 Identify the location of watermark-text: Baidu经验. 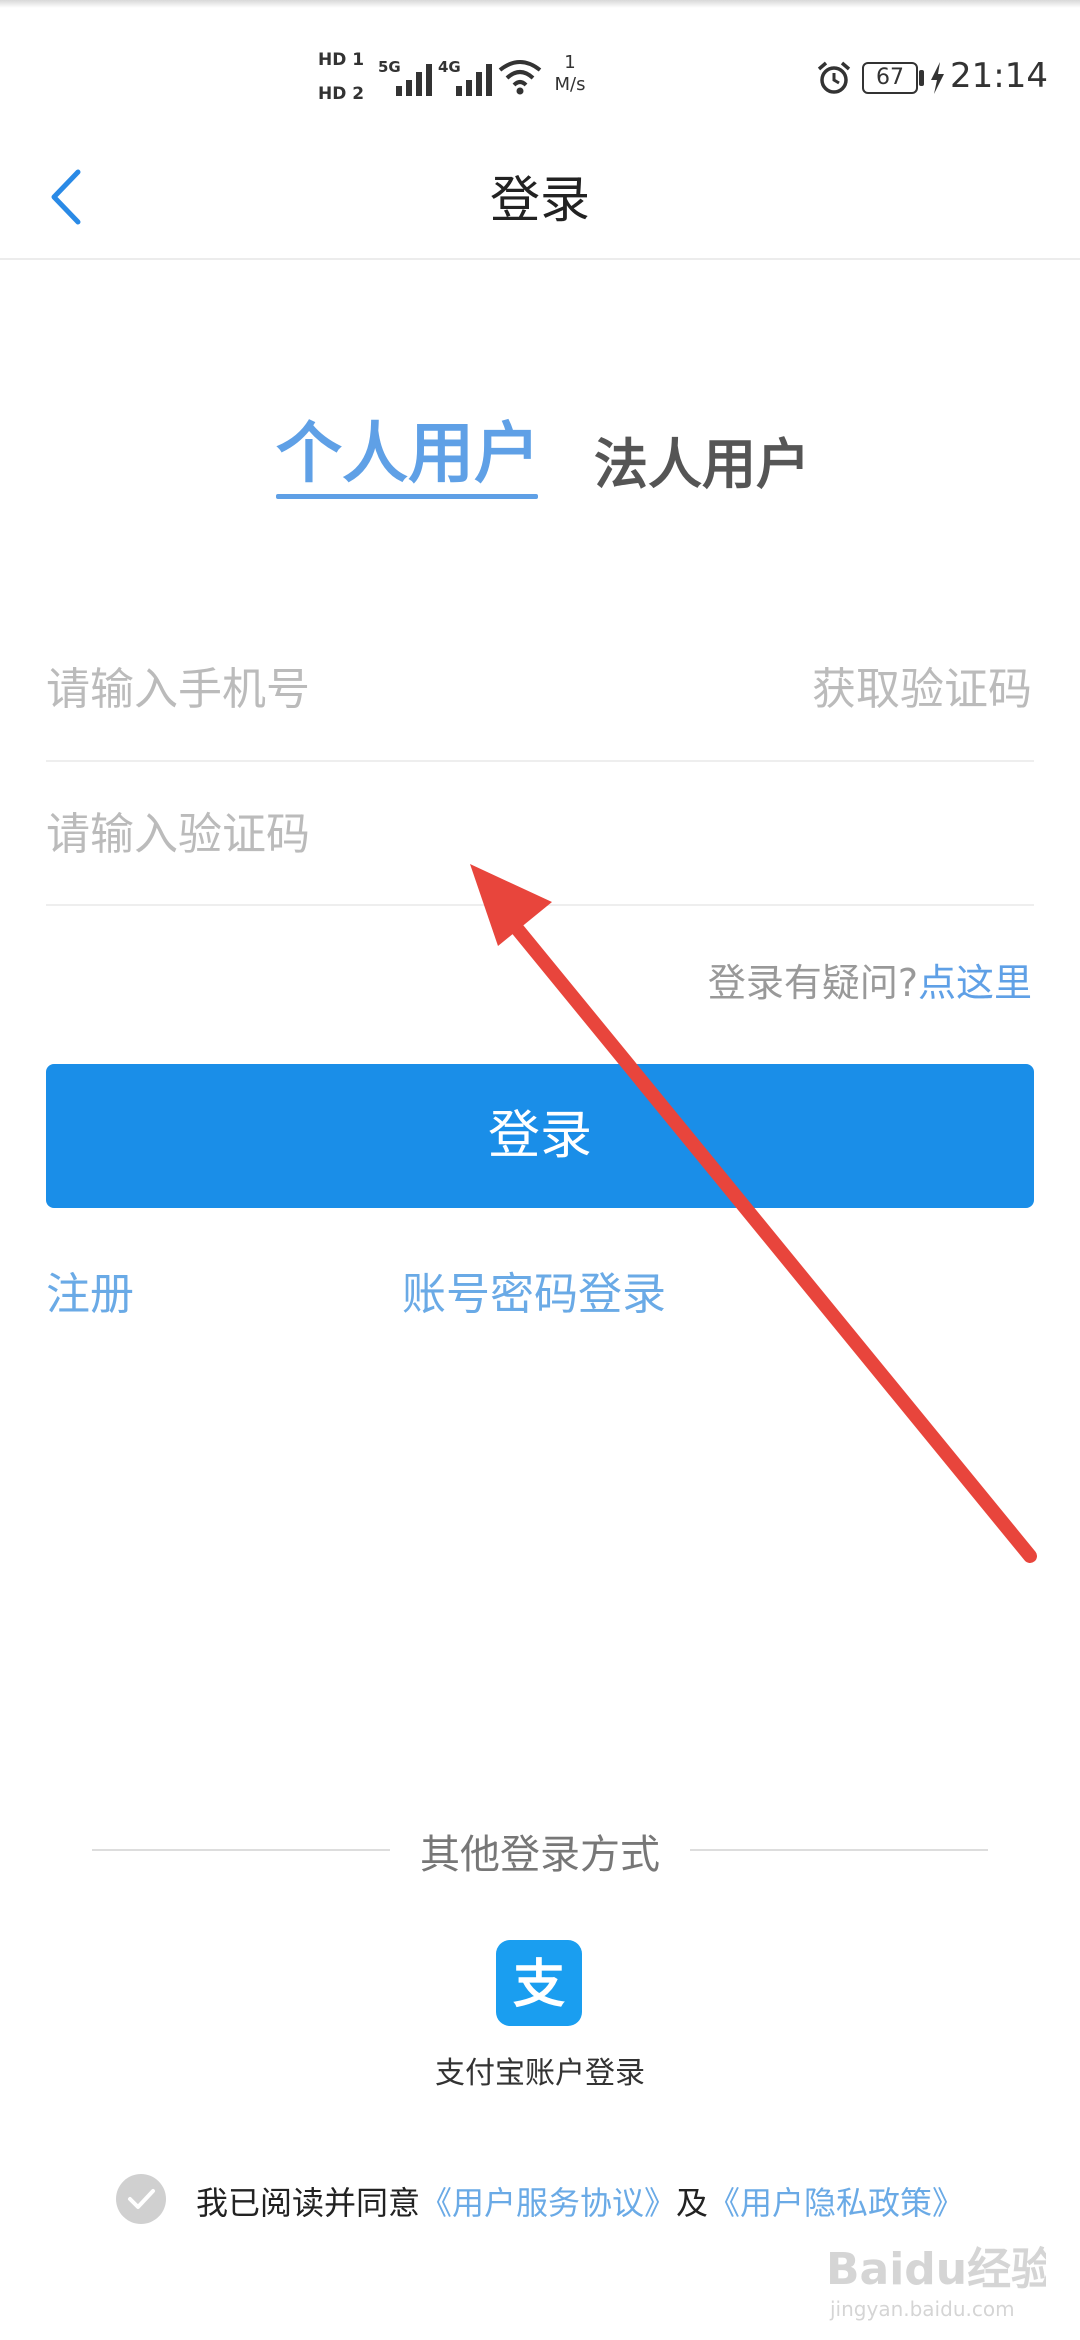
(936, 2269).